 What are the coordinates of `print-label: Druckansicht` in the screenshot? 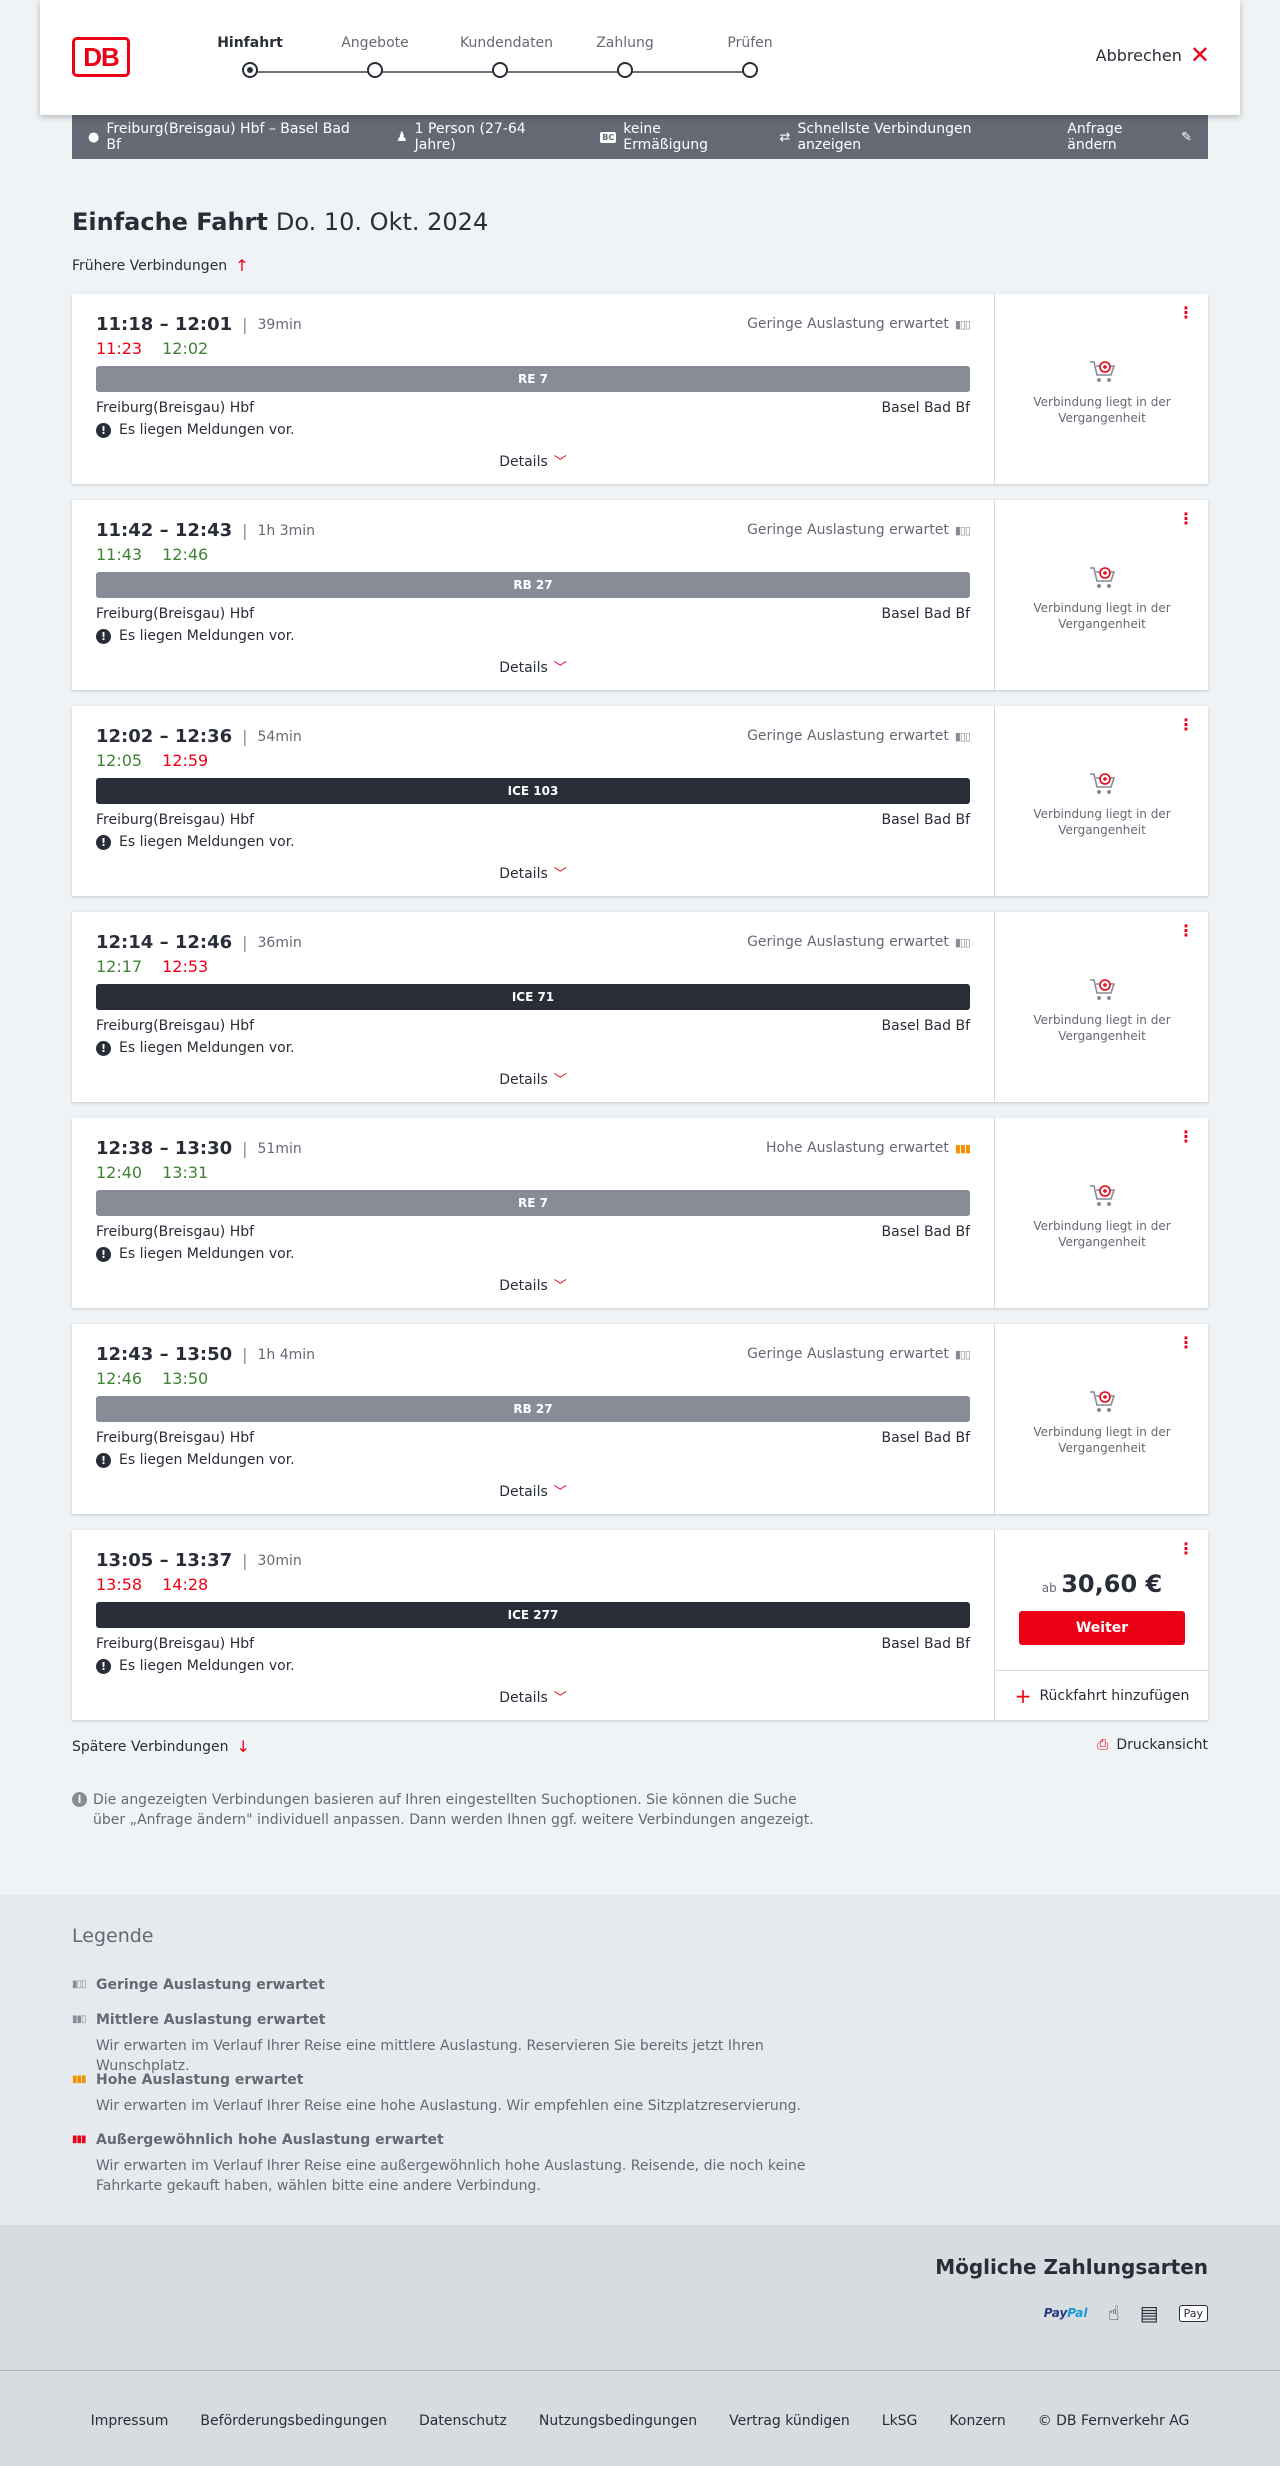 It's located at (1162, 1745).